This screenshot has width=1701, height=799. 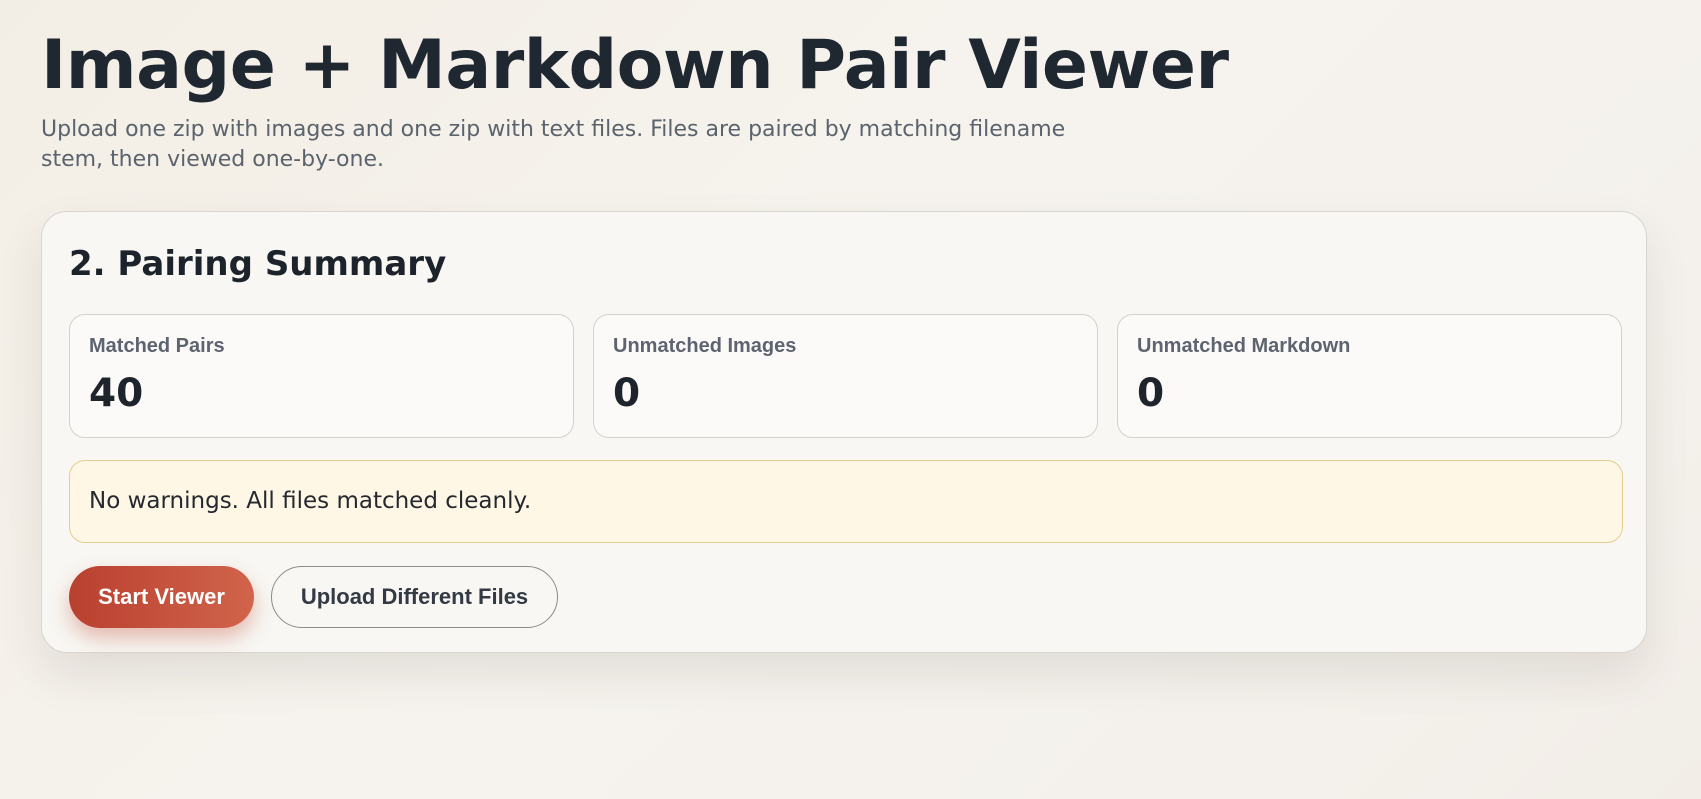 What do you see at coordinates (1369, 376) in the screenshot?
I see `stat-card-unmatched-markdown: Unmatched Markdown 0` at bounding box center [1369, 376].